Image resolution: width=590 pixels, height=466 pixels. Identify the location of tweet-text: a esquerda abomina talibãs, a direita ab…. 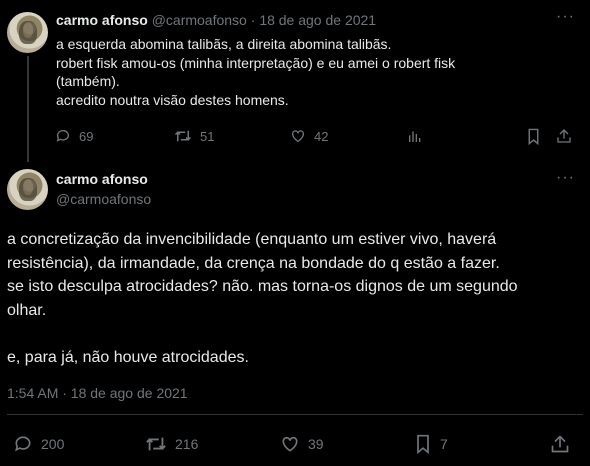
(256, 72).